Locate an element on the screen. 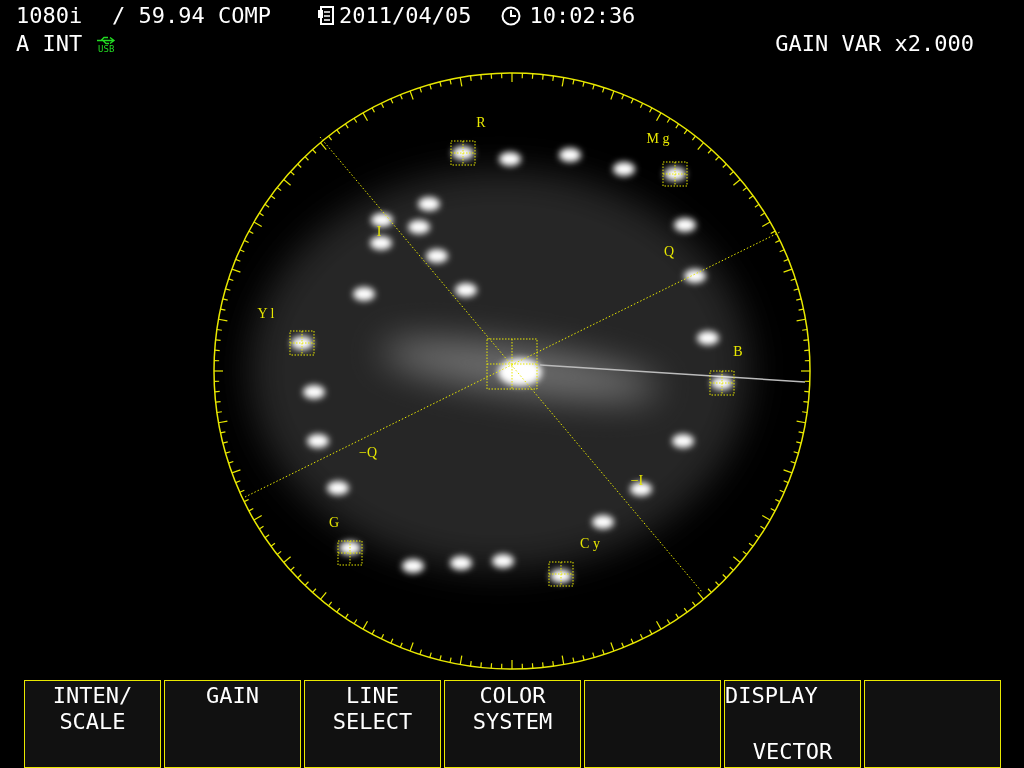 Image resolution: width=1024 pixels, height=768 pixels. vector-label: R is located at coordinates (481, 122).